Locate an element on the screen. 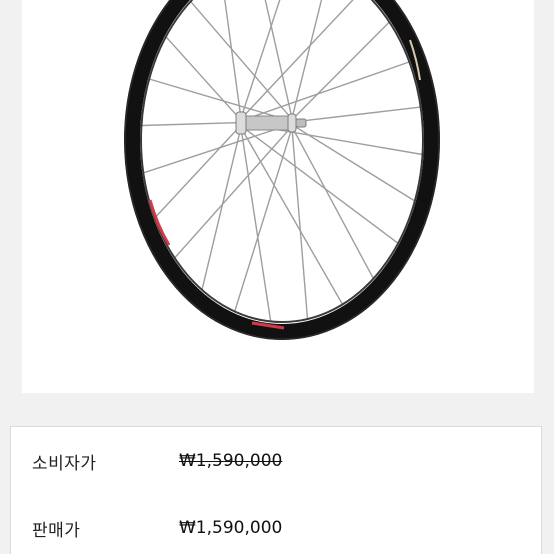 This screenshot has height=554, width=554. sale-price-label: 판매가 is located at coordinates (56, 530).